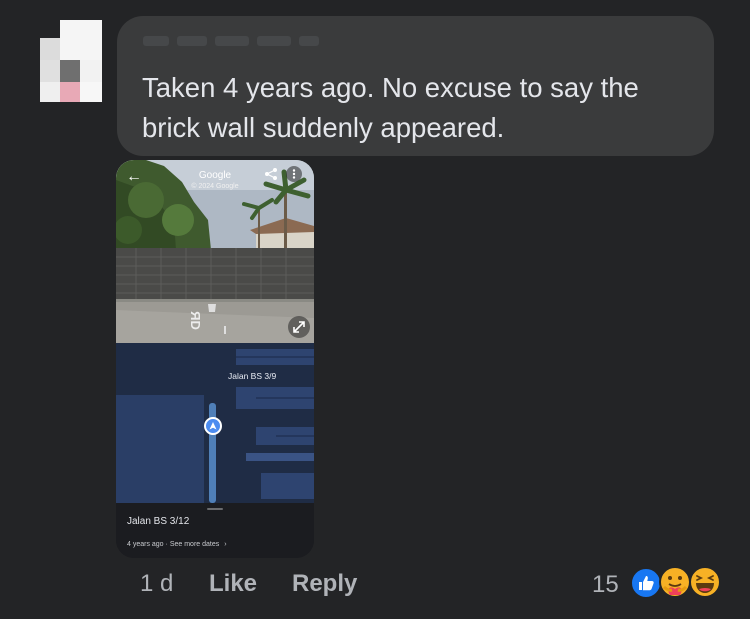  Describe the element at coordinates (215, 175) in the screenshot. I see `header-title: Google` at that location.